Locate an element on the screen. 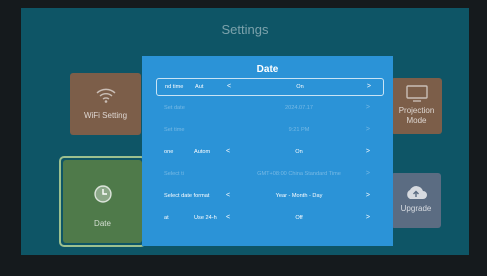 Image resolution: width=487 pixels, height=276 pixels. projector-icon is located at coordinates (416, 93).